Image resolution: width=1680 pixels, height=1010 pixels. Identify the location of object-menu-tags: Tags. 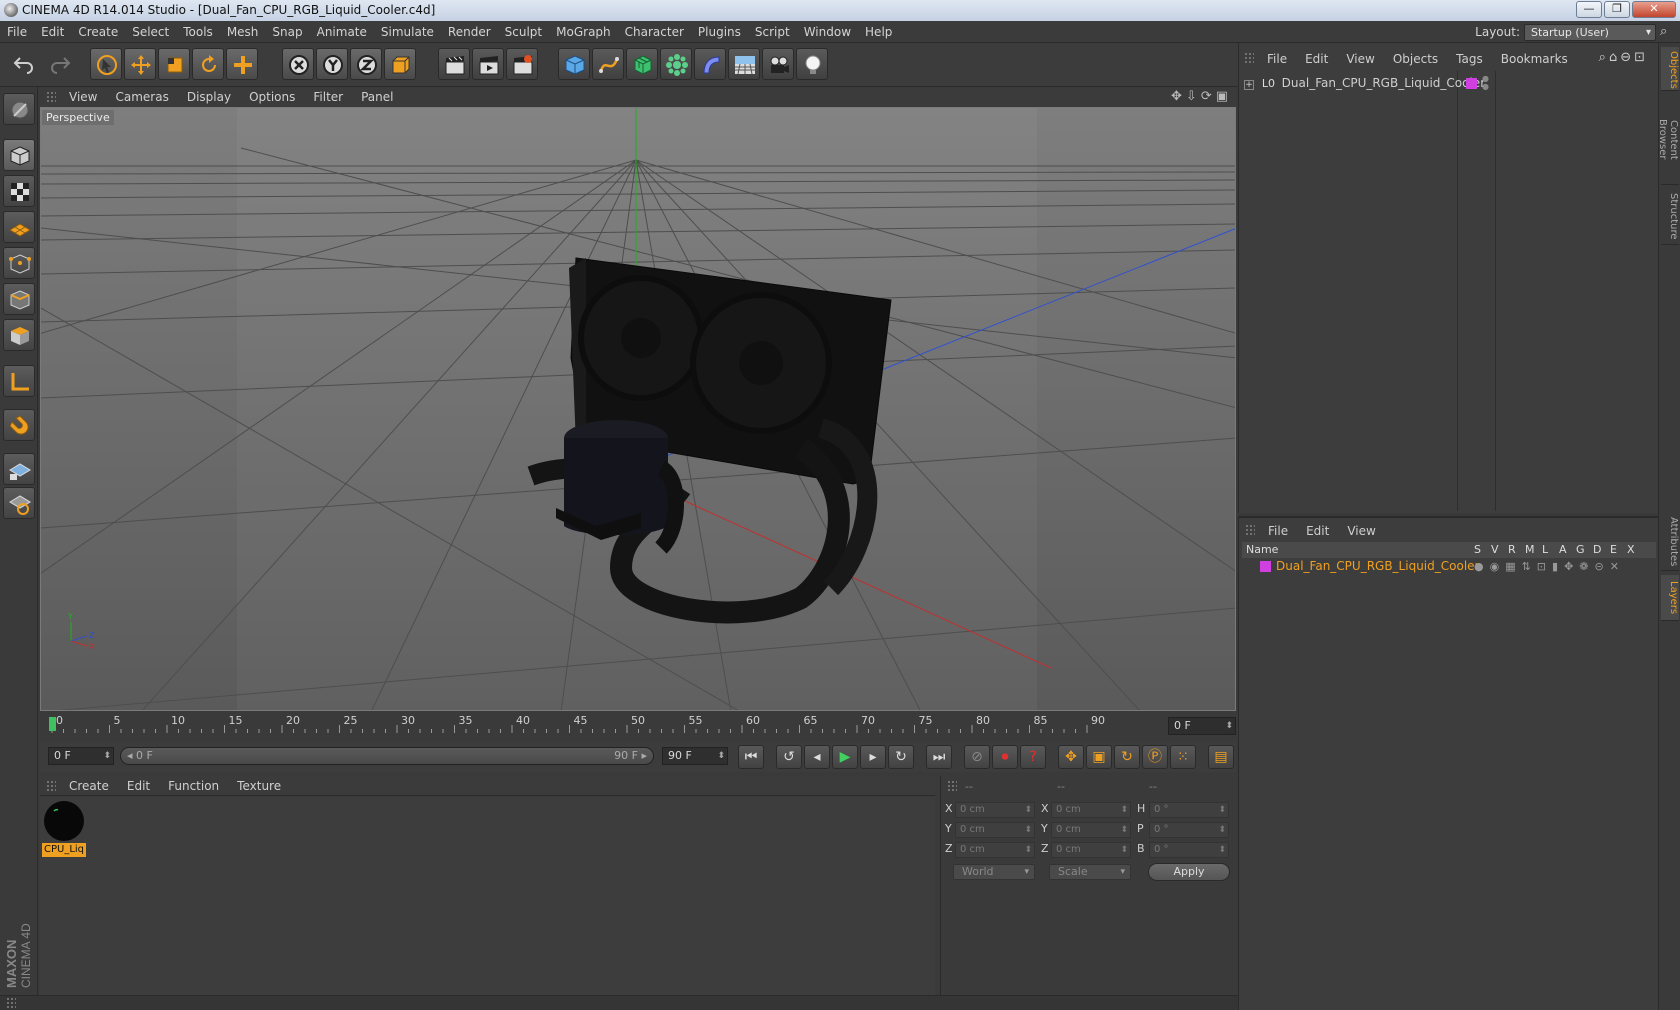
(1469, 59).